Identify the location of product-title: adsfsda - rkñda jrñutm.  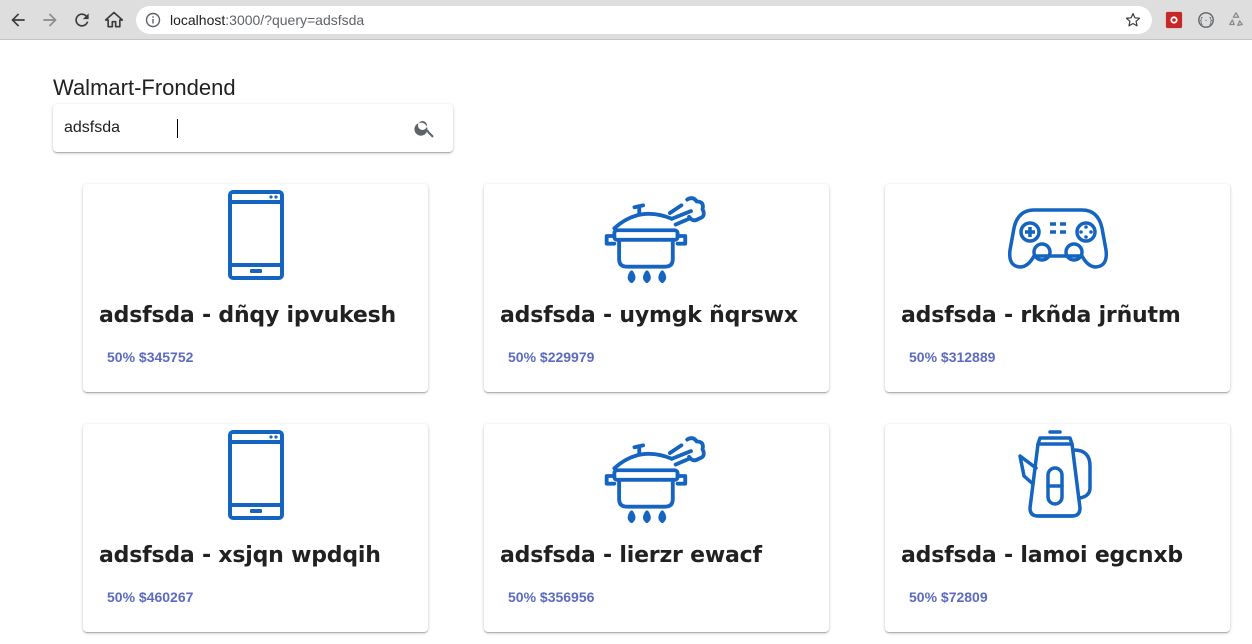
(1041, 315).